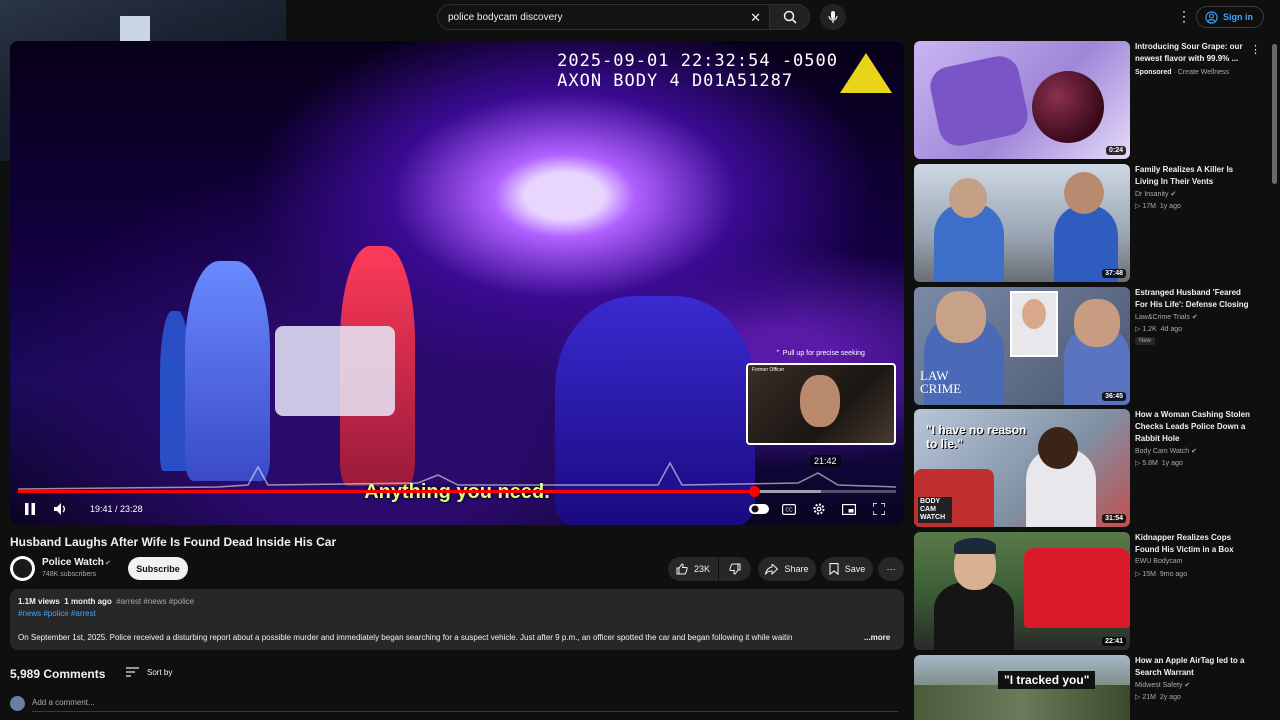 This screenshot has height=720, width=1280. What do you see at coordinates (768, 370) in the screenshot?
I see `preview-tag: Former Officer` at bounding box center [768, 370].